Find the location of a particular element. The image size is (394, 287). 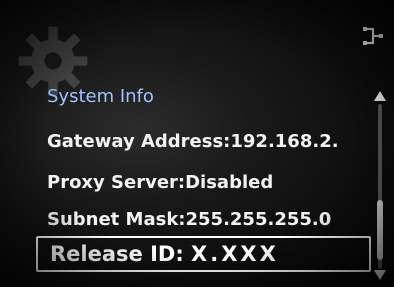

release-id-value: X.XXX is located at coordinates (235, 254).